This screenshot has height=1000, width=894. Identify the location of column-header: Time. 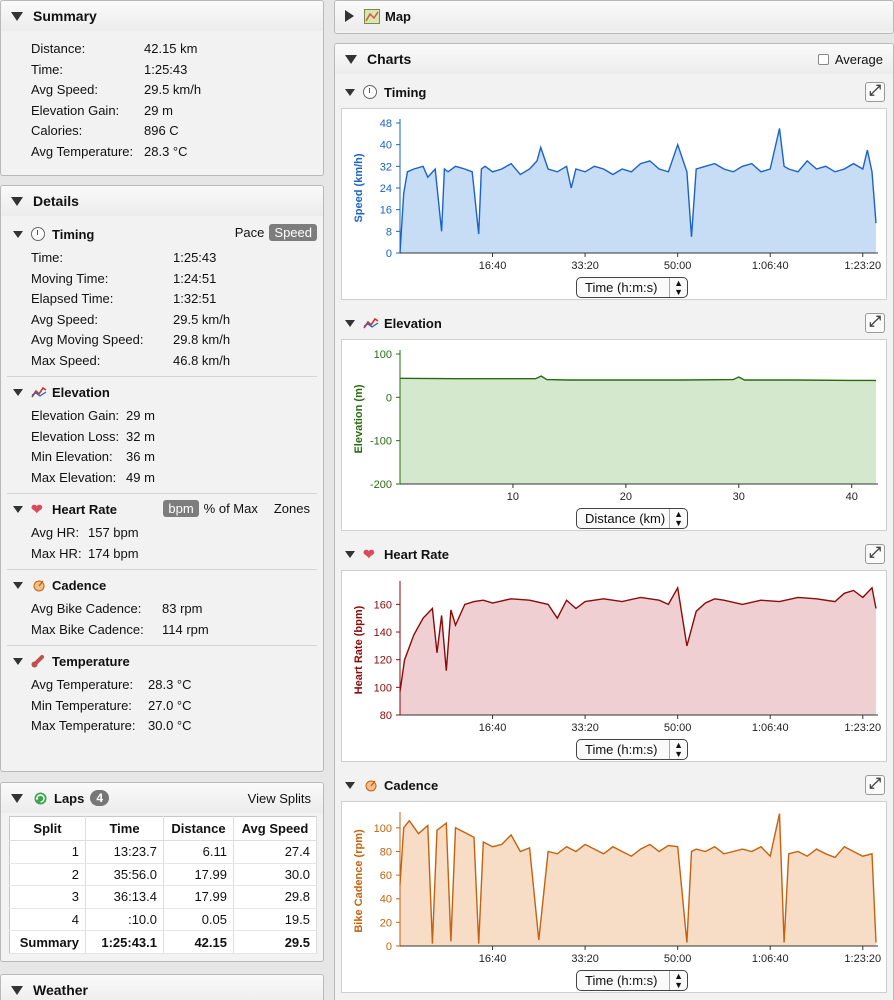
(124, 828).